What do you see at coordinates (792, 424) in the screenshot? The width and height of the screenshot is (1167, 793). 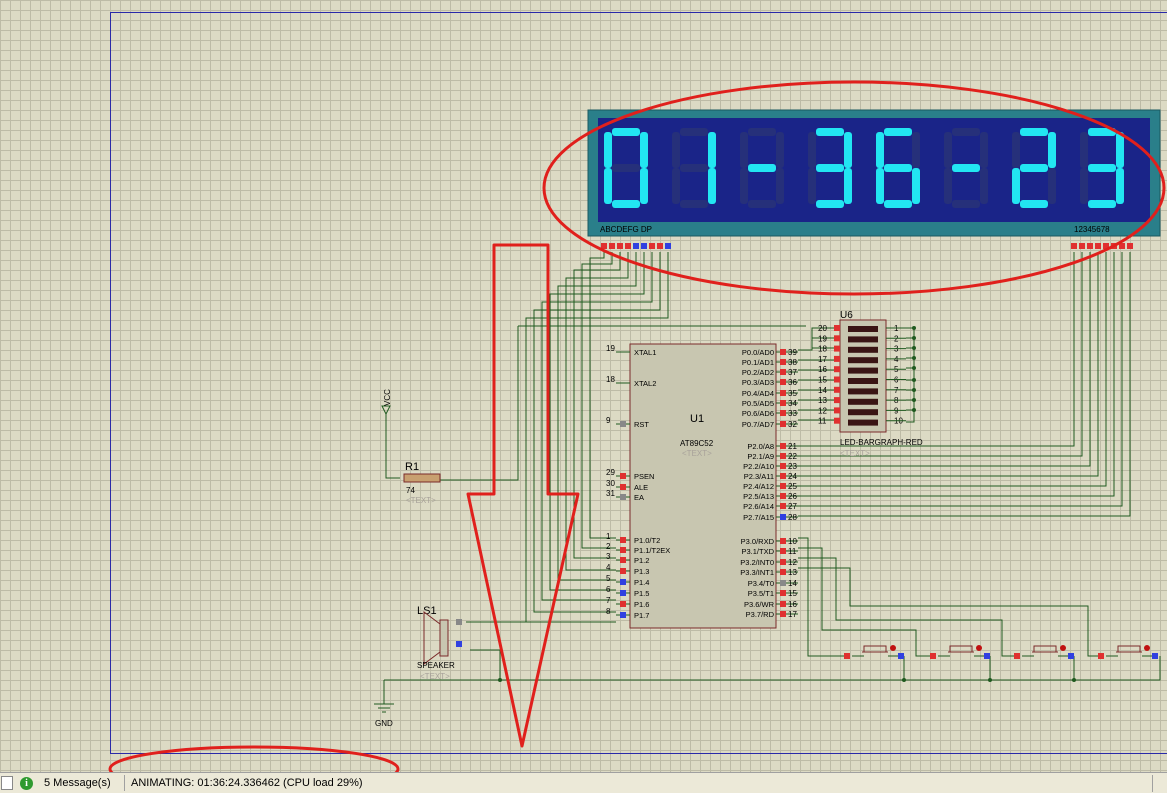 I see `u1-pin-number: 32` at bounding box center [792, 424].